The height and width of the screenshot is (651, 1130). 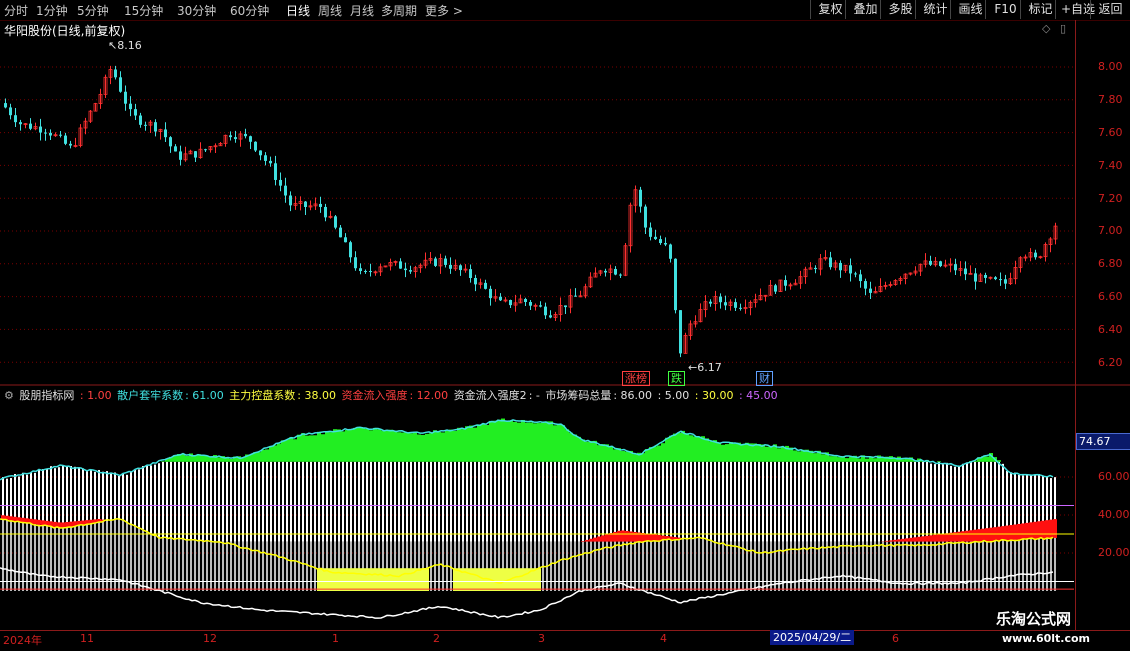 What do you see at coordinates (46, 395) in the screenshot?
I see `indicator-name: 股朋指标网` at bounding box center [46, 395].